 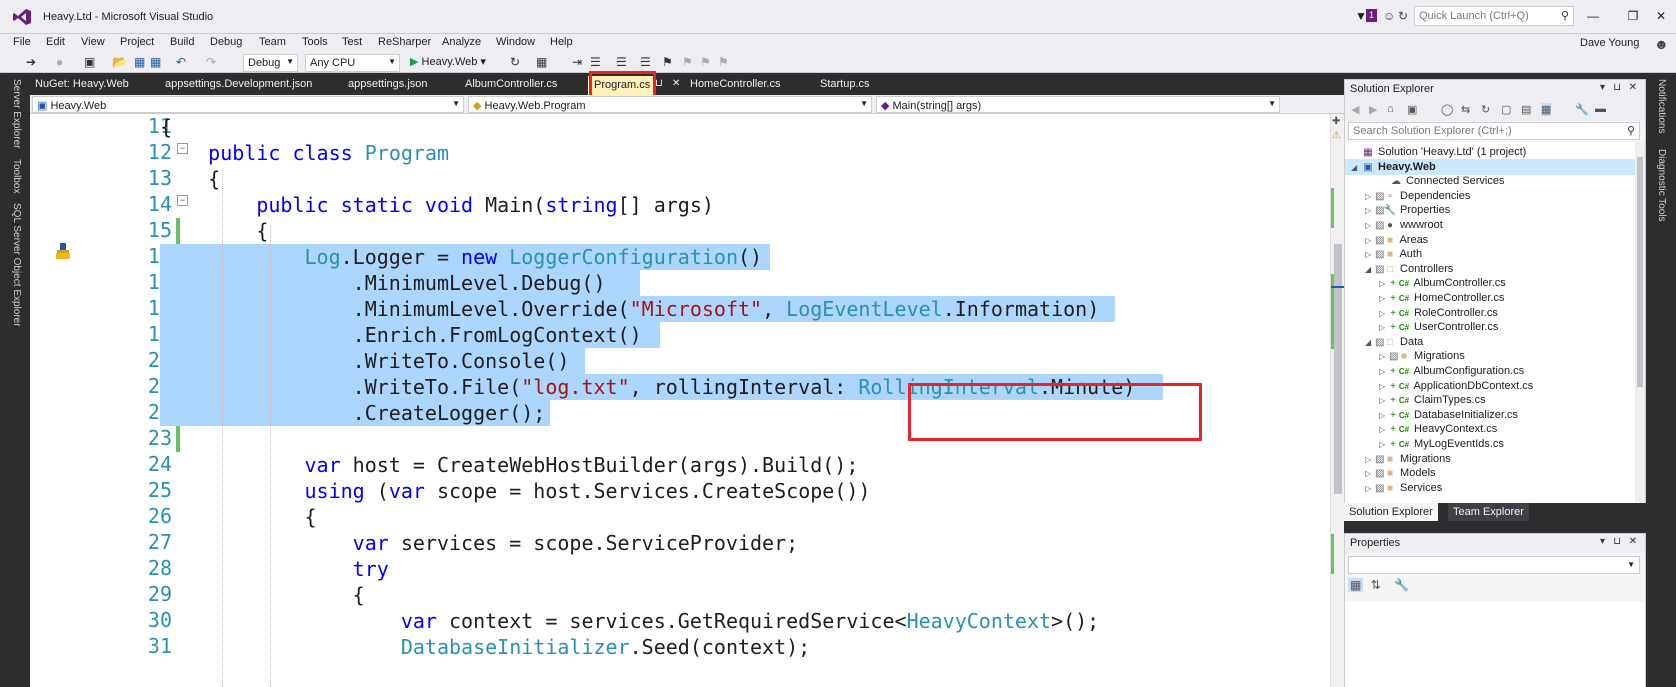 I want to click on notification-count-badge: 1, so click(x=1372, y=15).